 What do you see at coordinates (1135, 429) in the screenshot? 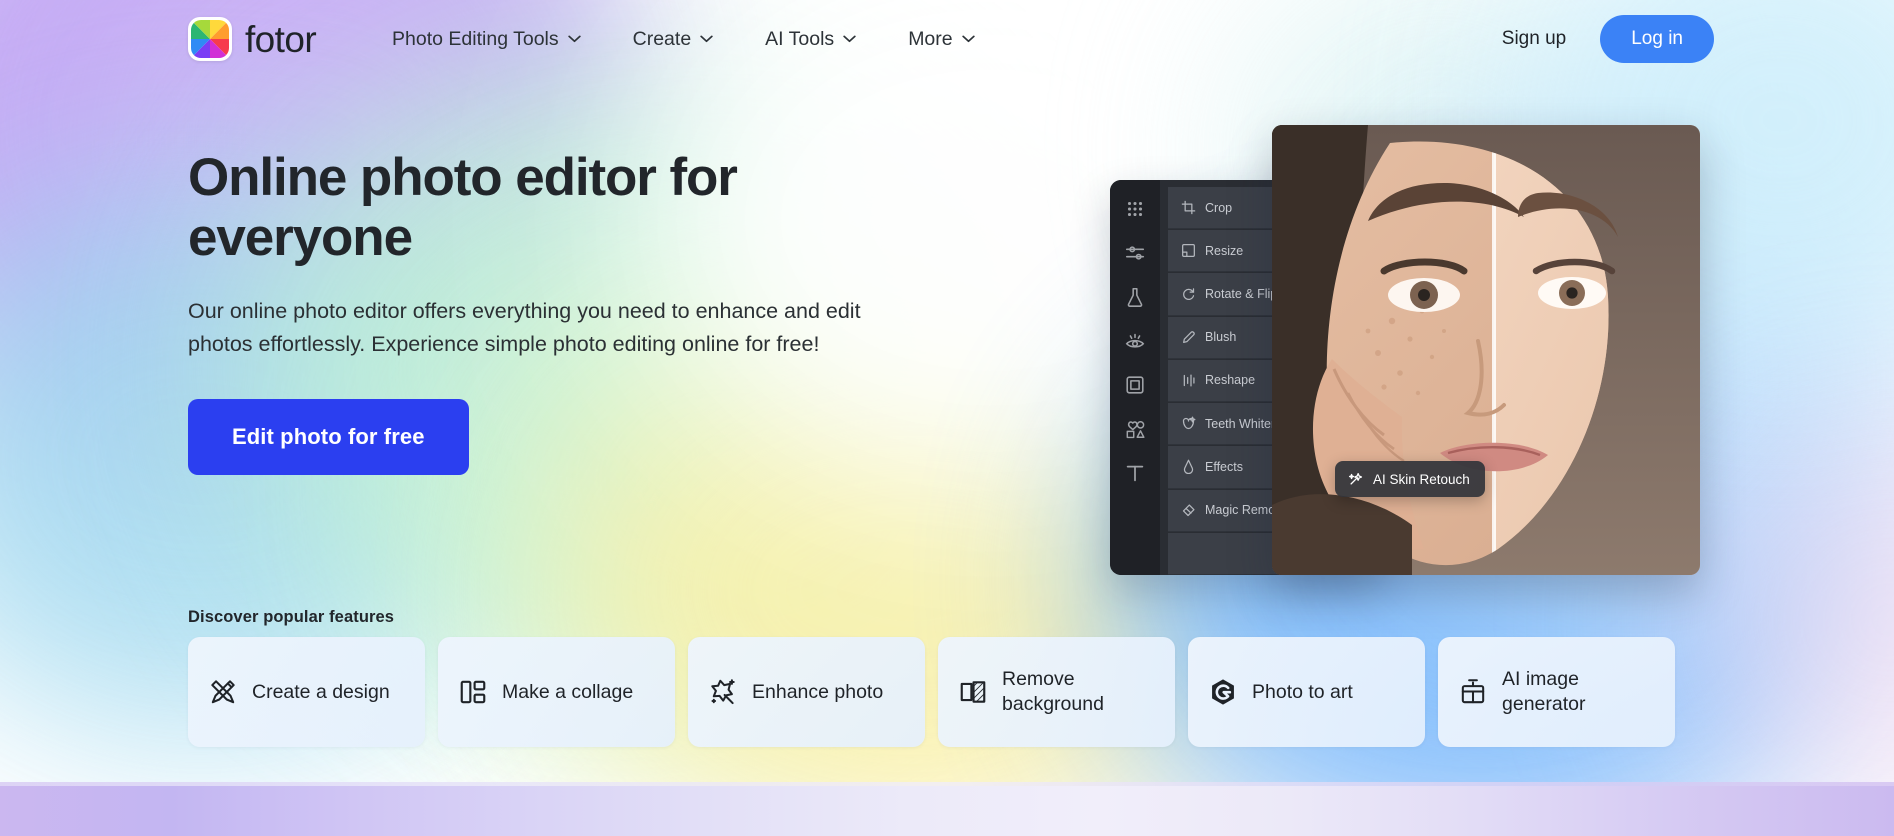
I see `shapes-icon` at bounding box center [1135, 429].